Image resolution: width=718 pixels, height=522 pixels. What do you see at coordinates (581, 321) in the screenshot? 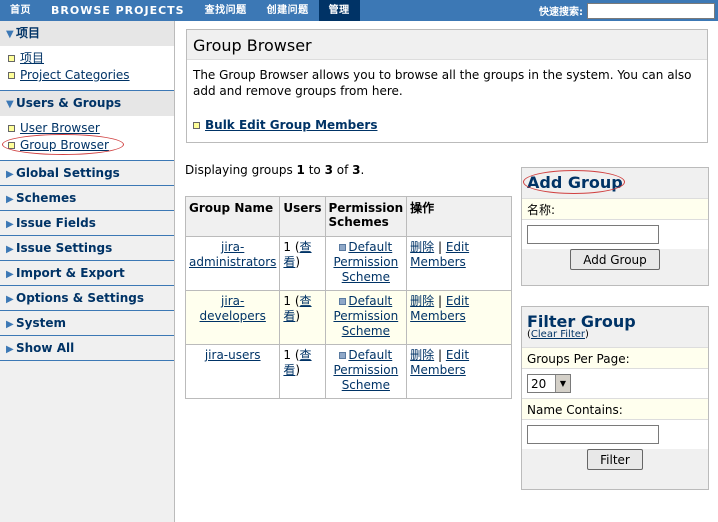
I see `filter-group-title: Filter Group` at bounding box center [581, 321].